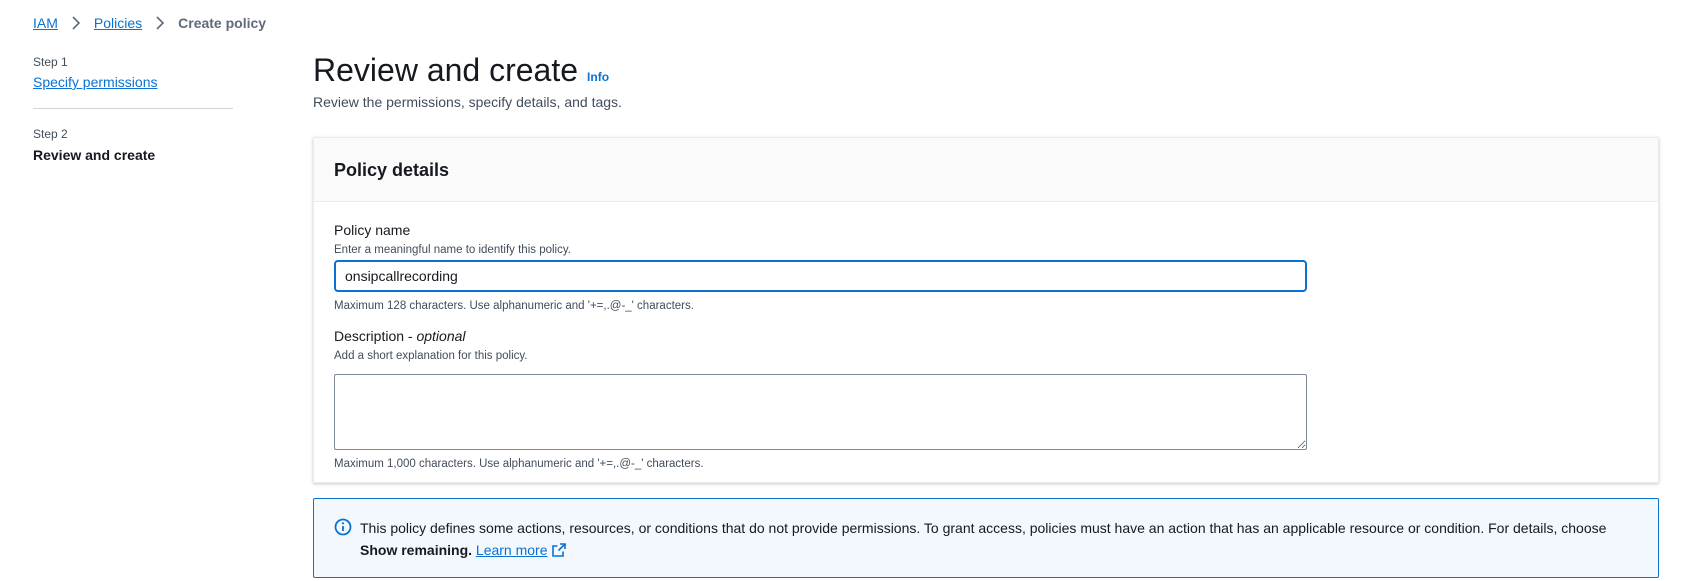 This screenshot has width=1700, height=581. I want to click on step-2-current: Review and create, so click(94, 155).